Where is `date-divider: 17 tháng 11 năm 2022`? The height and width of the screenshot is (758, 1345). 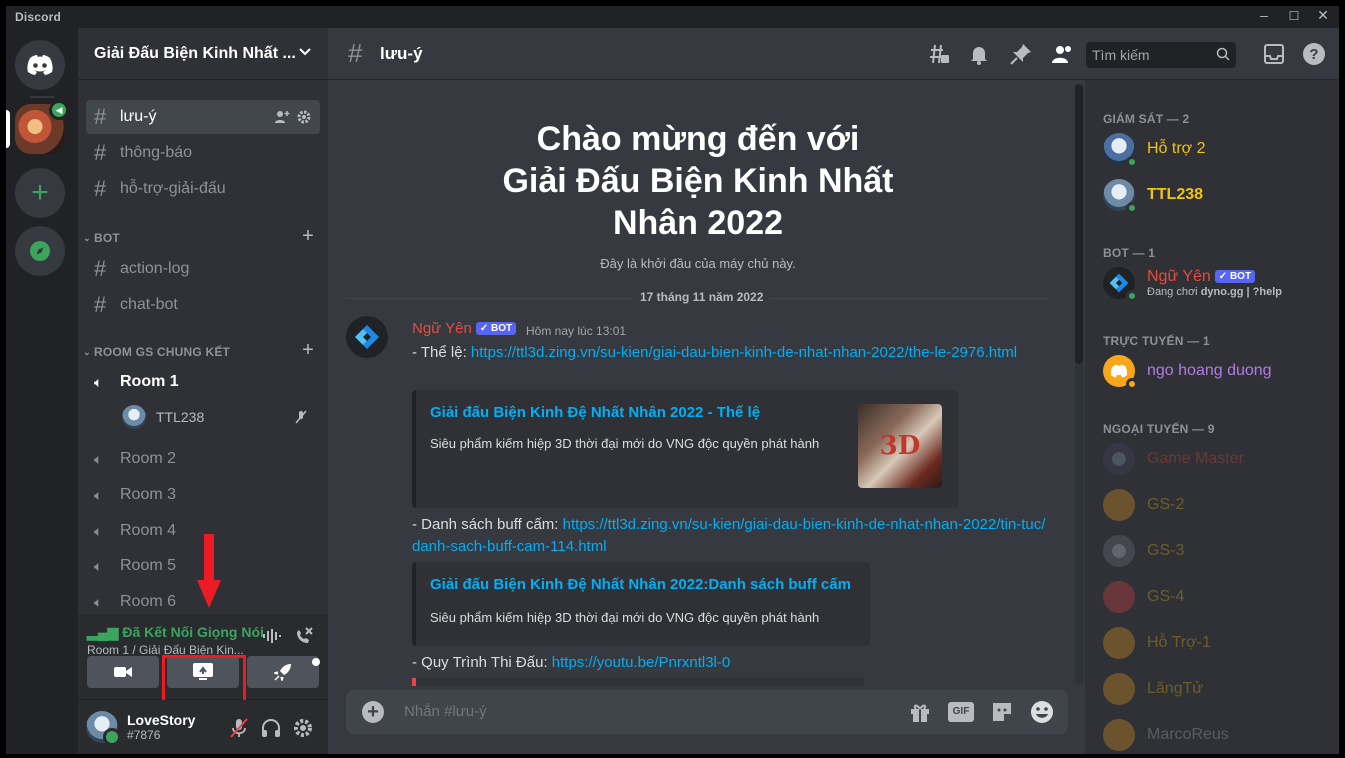 date-divider: 17 tháng 11 năm 2022 is located at coordinates (698, 297).